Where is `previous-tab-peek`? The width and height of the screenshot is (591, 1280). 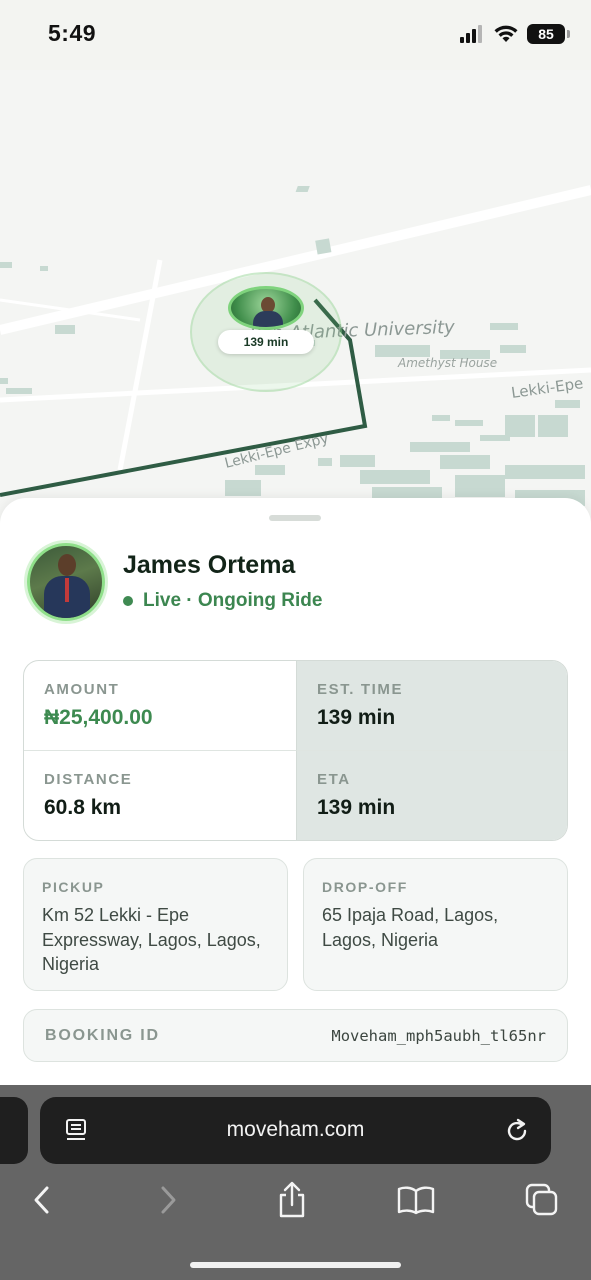
previous-tab-peek is located at coordinates (14, 1130).